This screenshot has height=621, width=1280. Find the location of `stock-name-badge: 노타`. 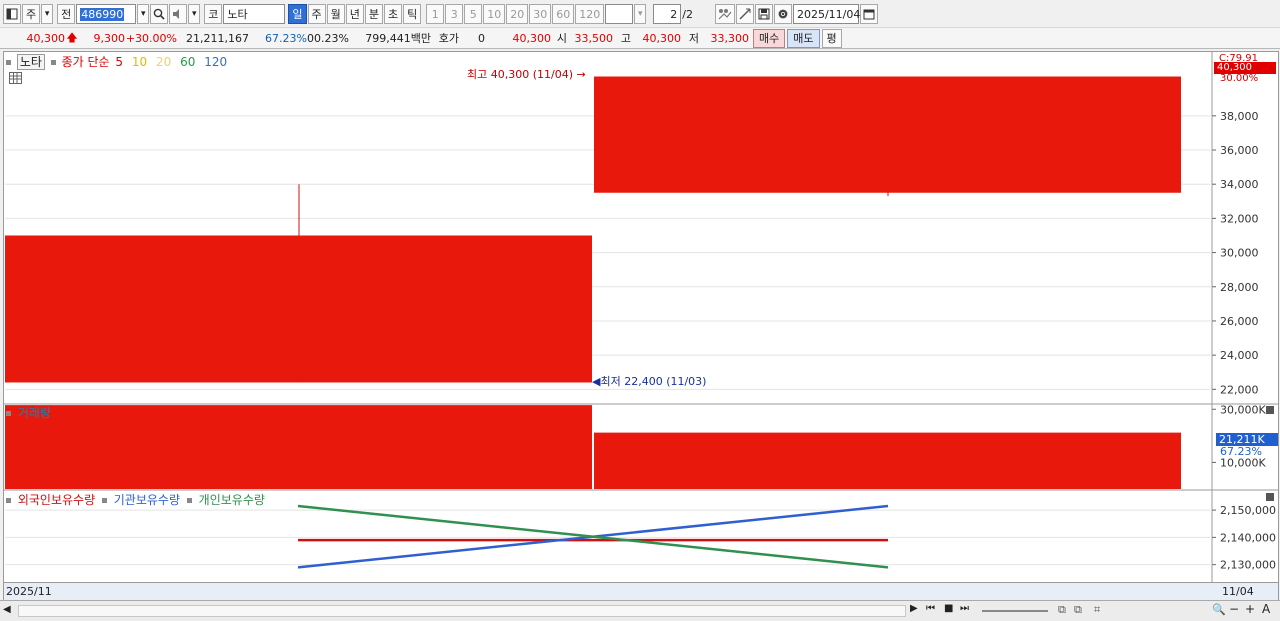

stock-name-badge: 노타 is located at coordinates (30, 62).